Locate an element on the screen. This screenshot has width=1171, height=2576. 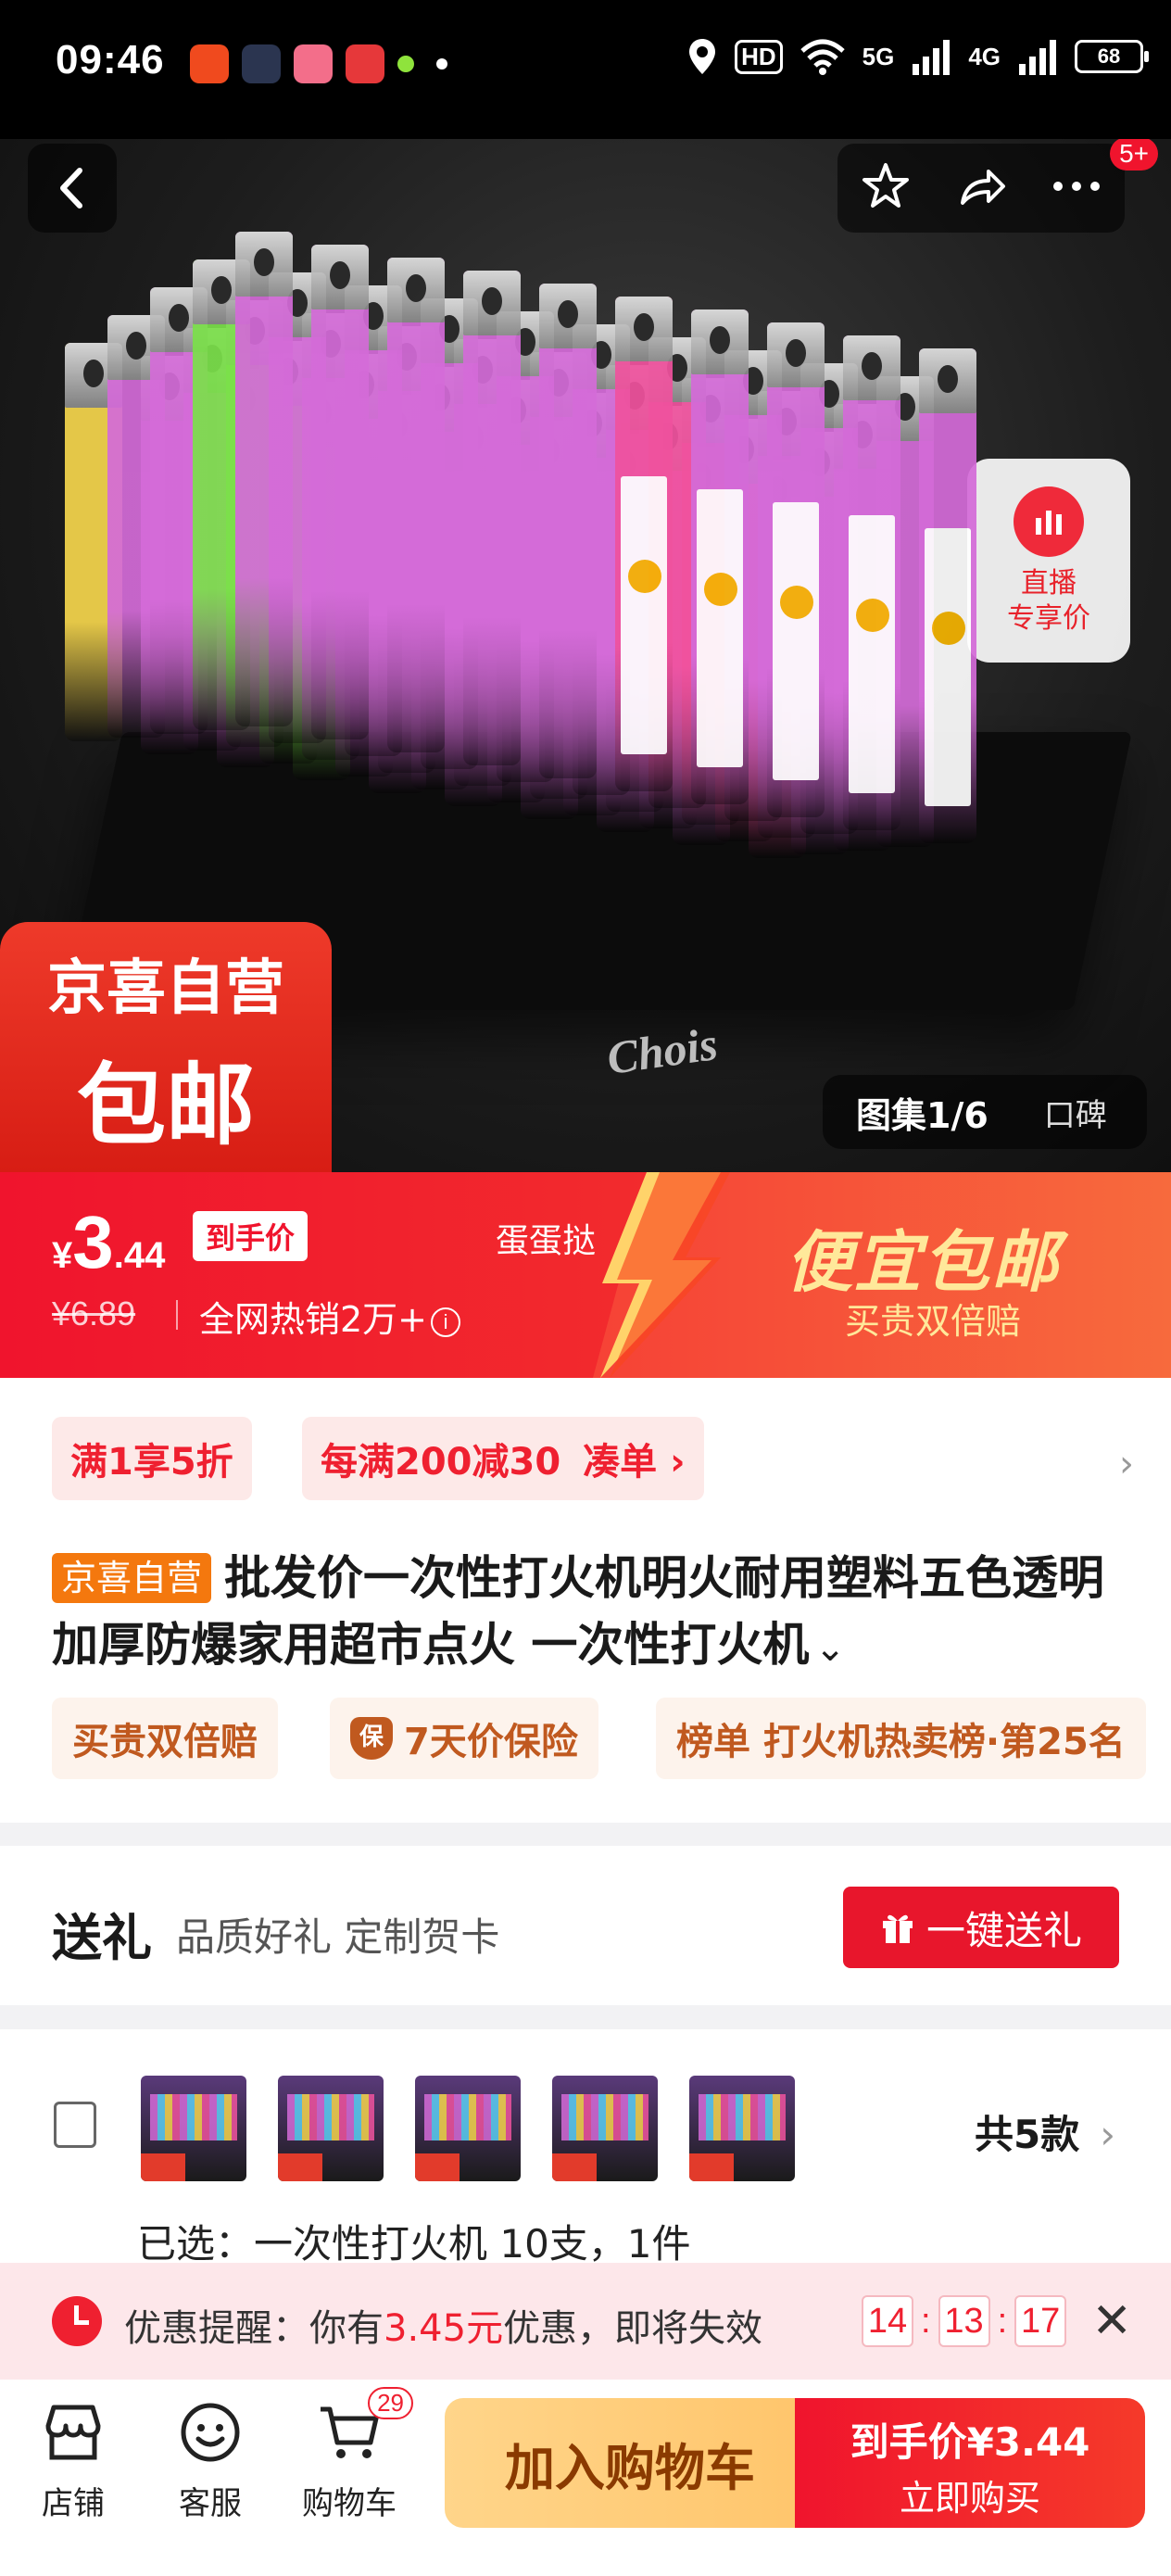
share-icon is located at coordinates (983, 187).